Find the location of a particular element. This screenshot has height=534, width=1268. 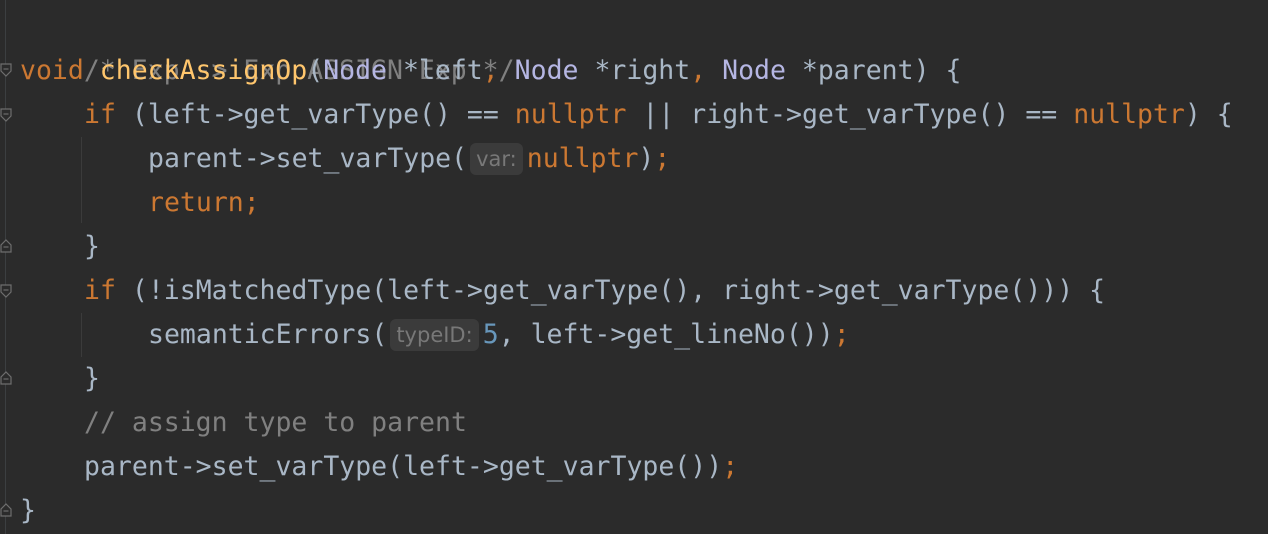

code-line-12: } is located at coordinates (28, 511).